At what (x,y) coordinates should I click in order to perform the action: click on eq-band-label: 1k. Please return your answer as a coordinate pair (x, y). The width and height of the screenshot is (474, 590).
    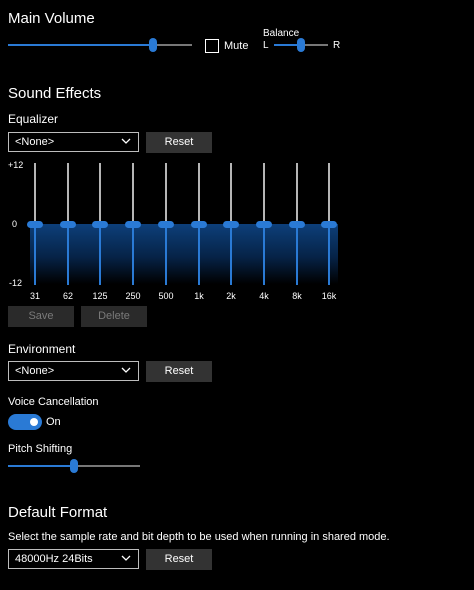
    Looking at the image, I should click on (199, 296).